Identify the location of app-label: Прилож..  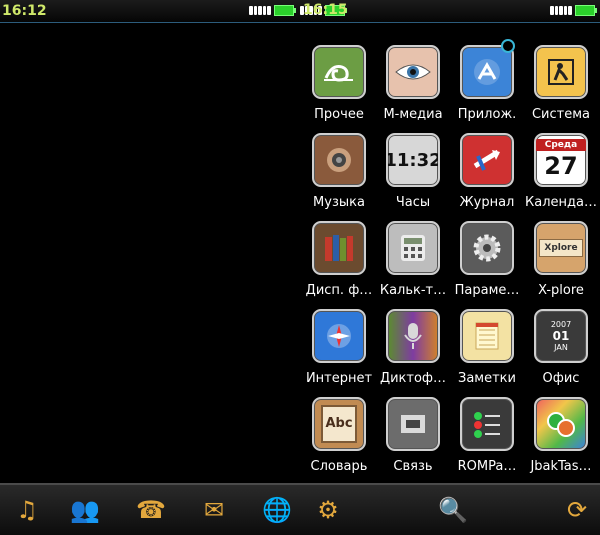
(487, 114).